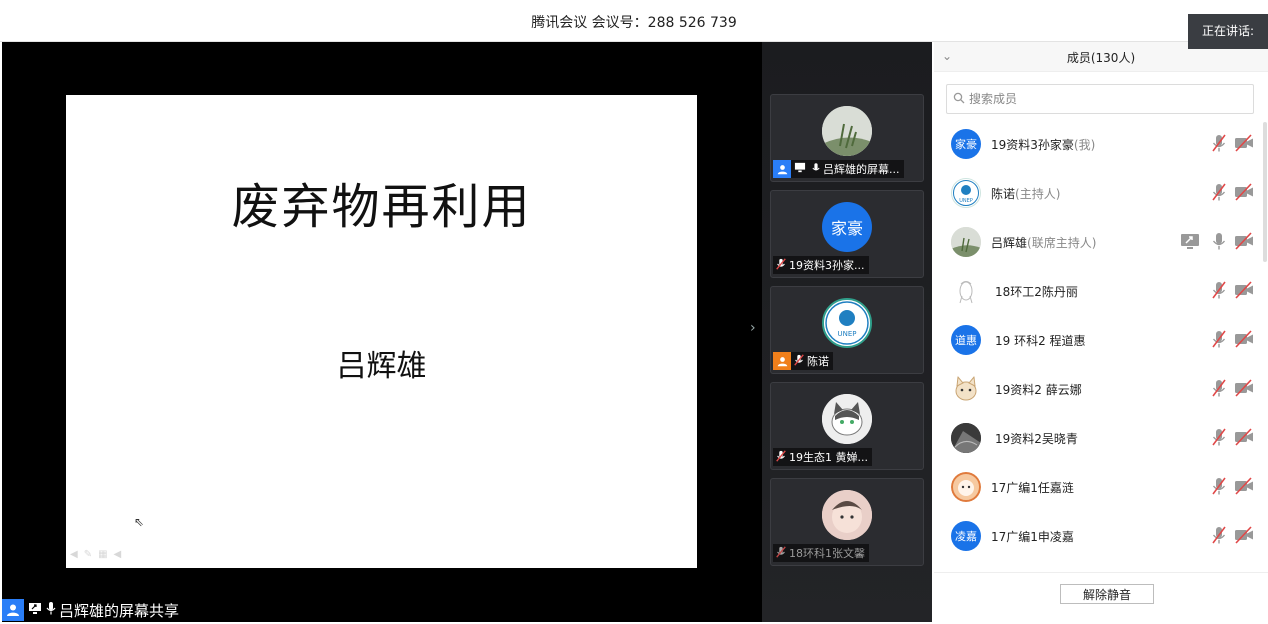  I want to click on search-input, so click(1104, 99).